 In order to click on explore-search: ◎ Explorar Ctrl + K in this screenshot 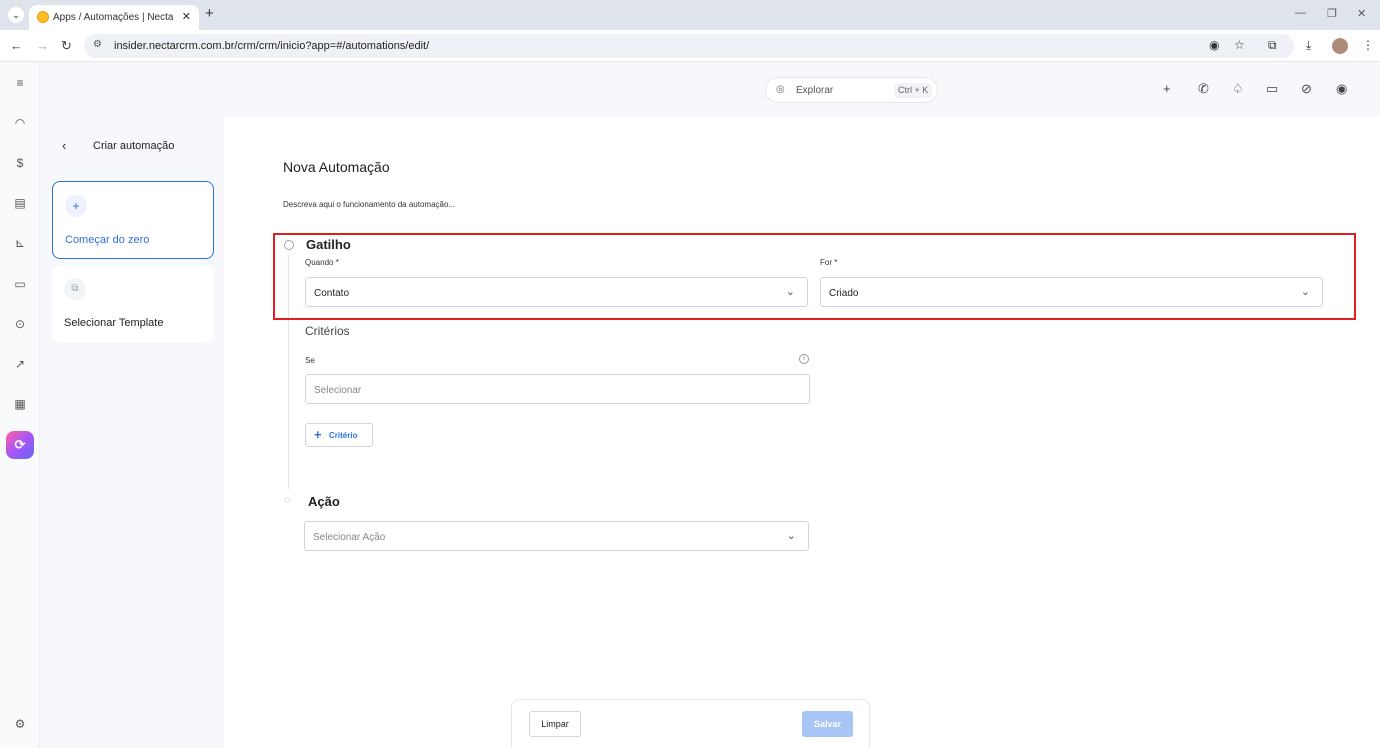, I will do `click(851, 90)`.